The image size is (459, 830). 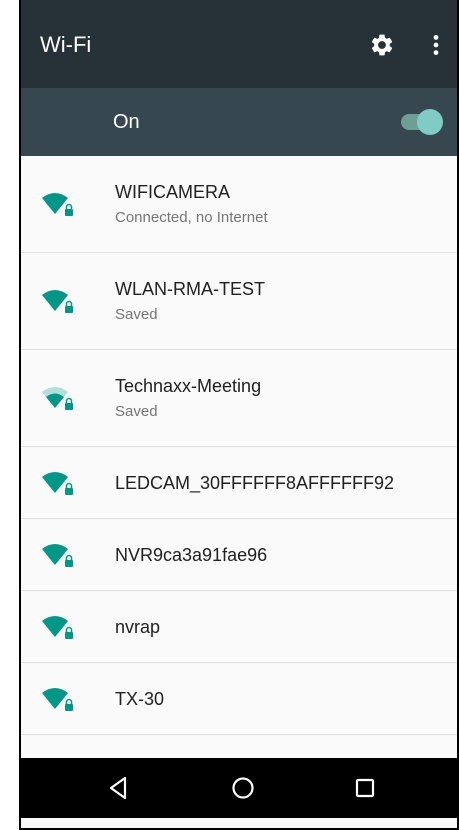 I want to click on back-triangle-icon, so click(x=119, y=788).